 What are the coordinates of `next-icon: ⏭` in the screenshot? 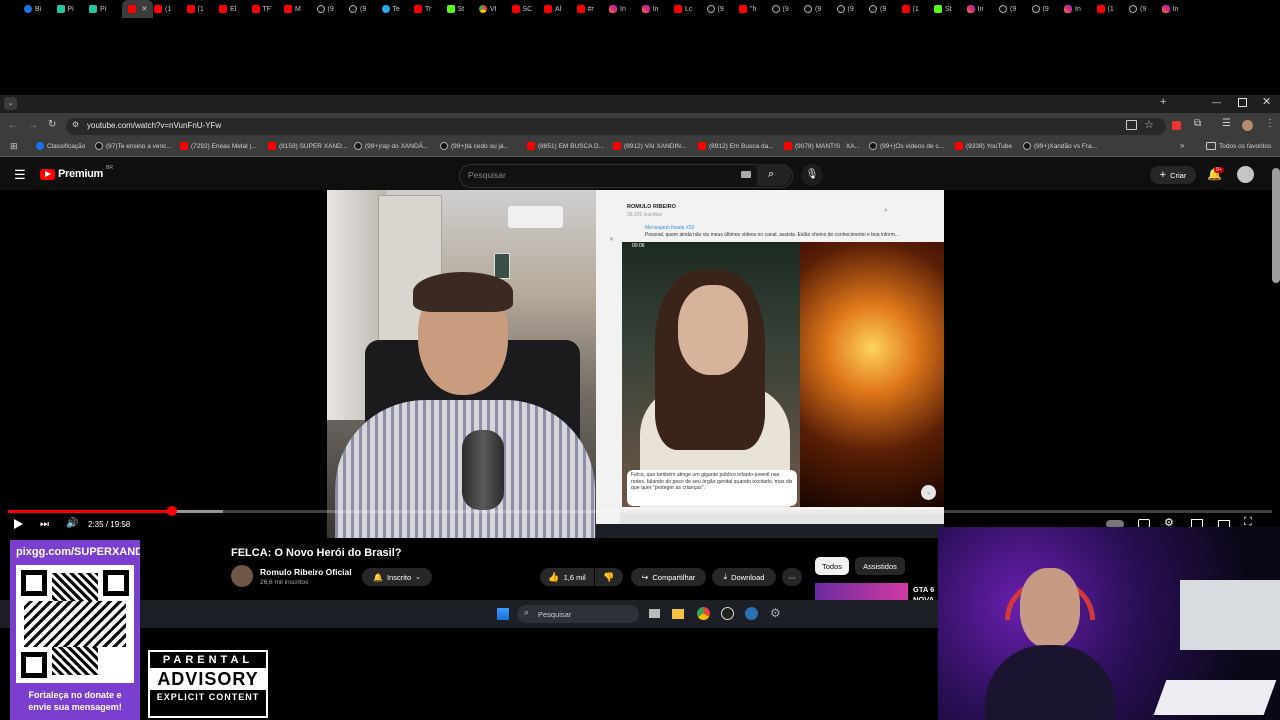 It's located at (44, 524).